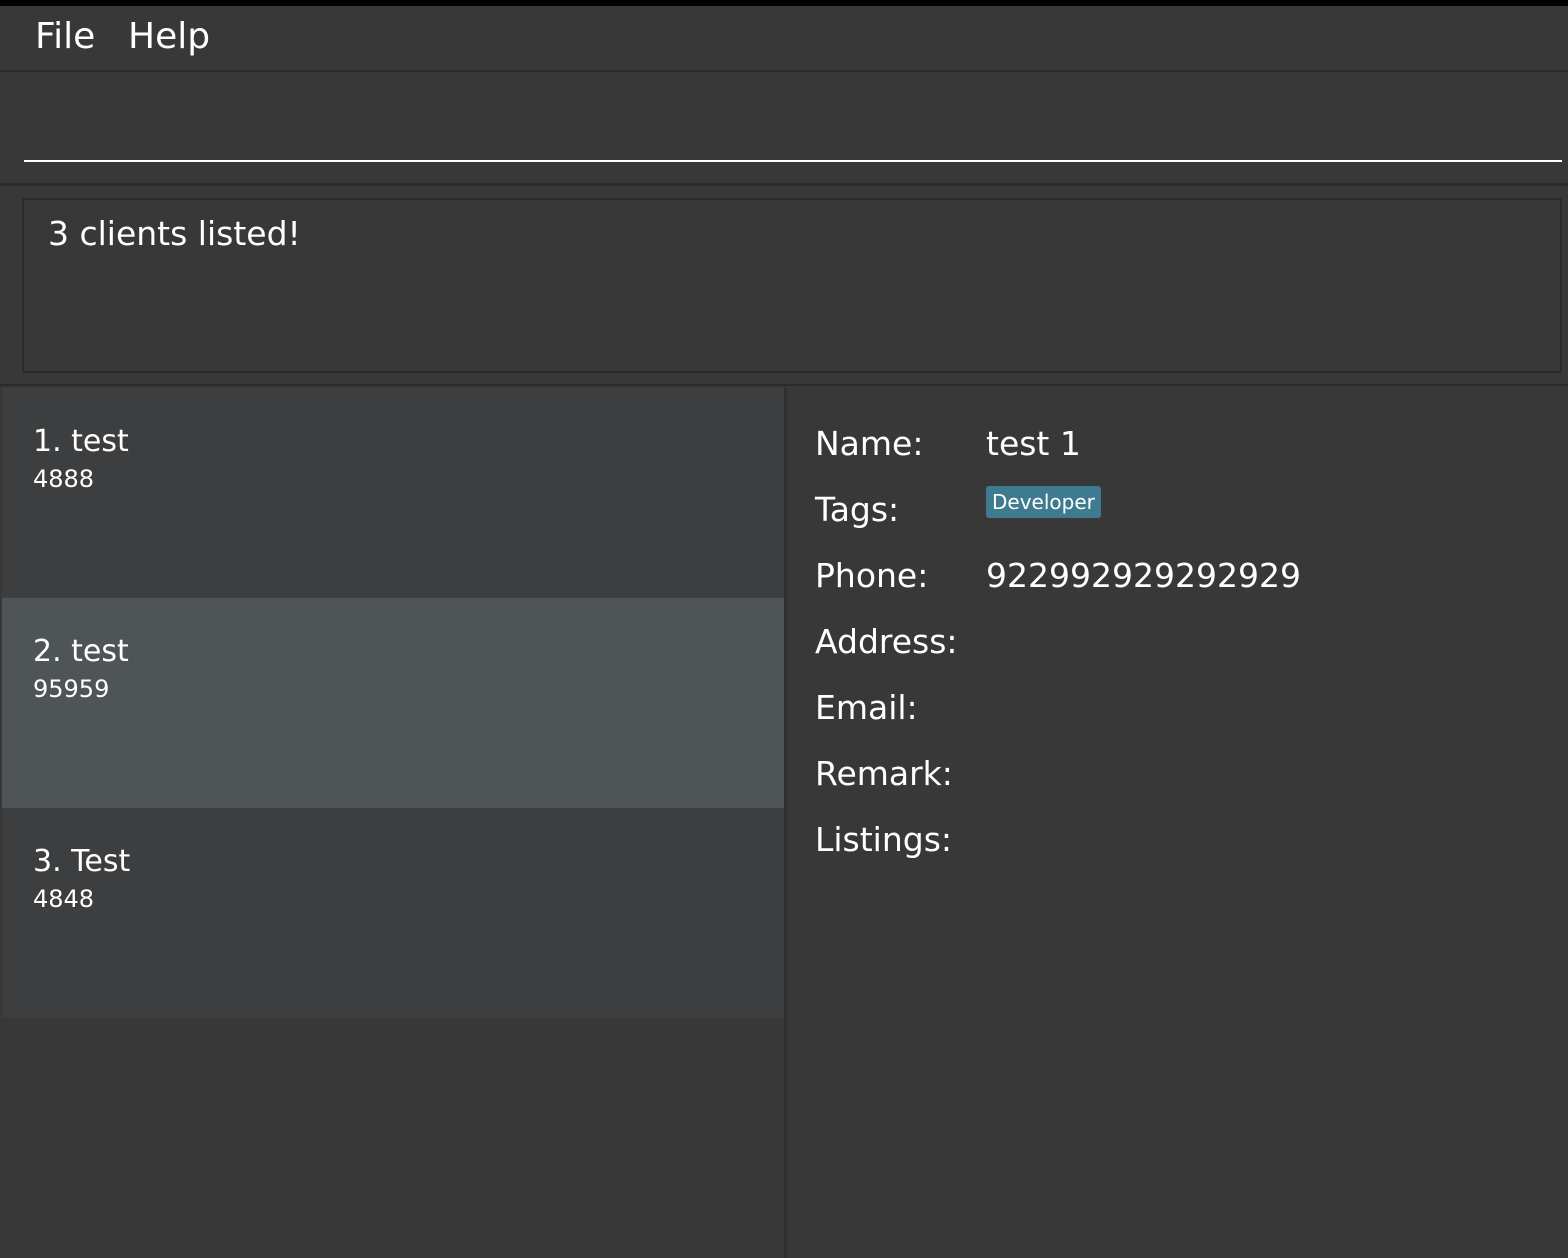  What do you see at coordinates (857, 509) in the screenshot?
I see `tags-label: Tags:` at bounding box center [857, 509].